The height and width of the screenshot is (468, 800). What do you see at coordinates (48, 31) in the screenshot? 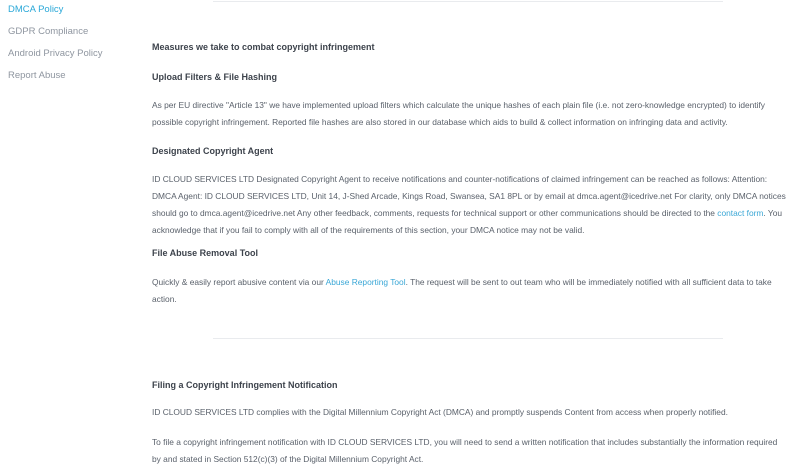
I see `sidebar-item-gdpr-compliance: GDPR Compliance` at bounding box center [48, 31].